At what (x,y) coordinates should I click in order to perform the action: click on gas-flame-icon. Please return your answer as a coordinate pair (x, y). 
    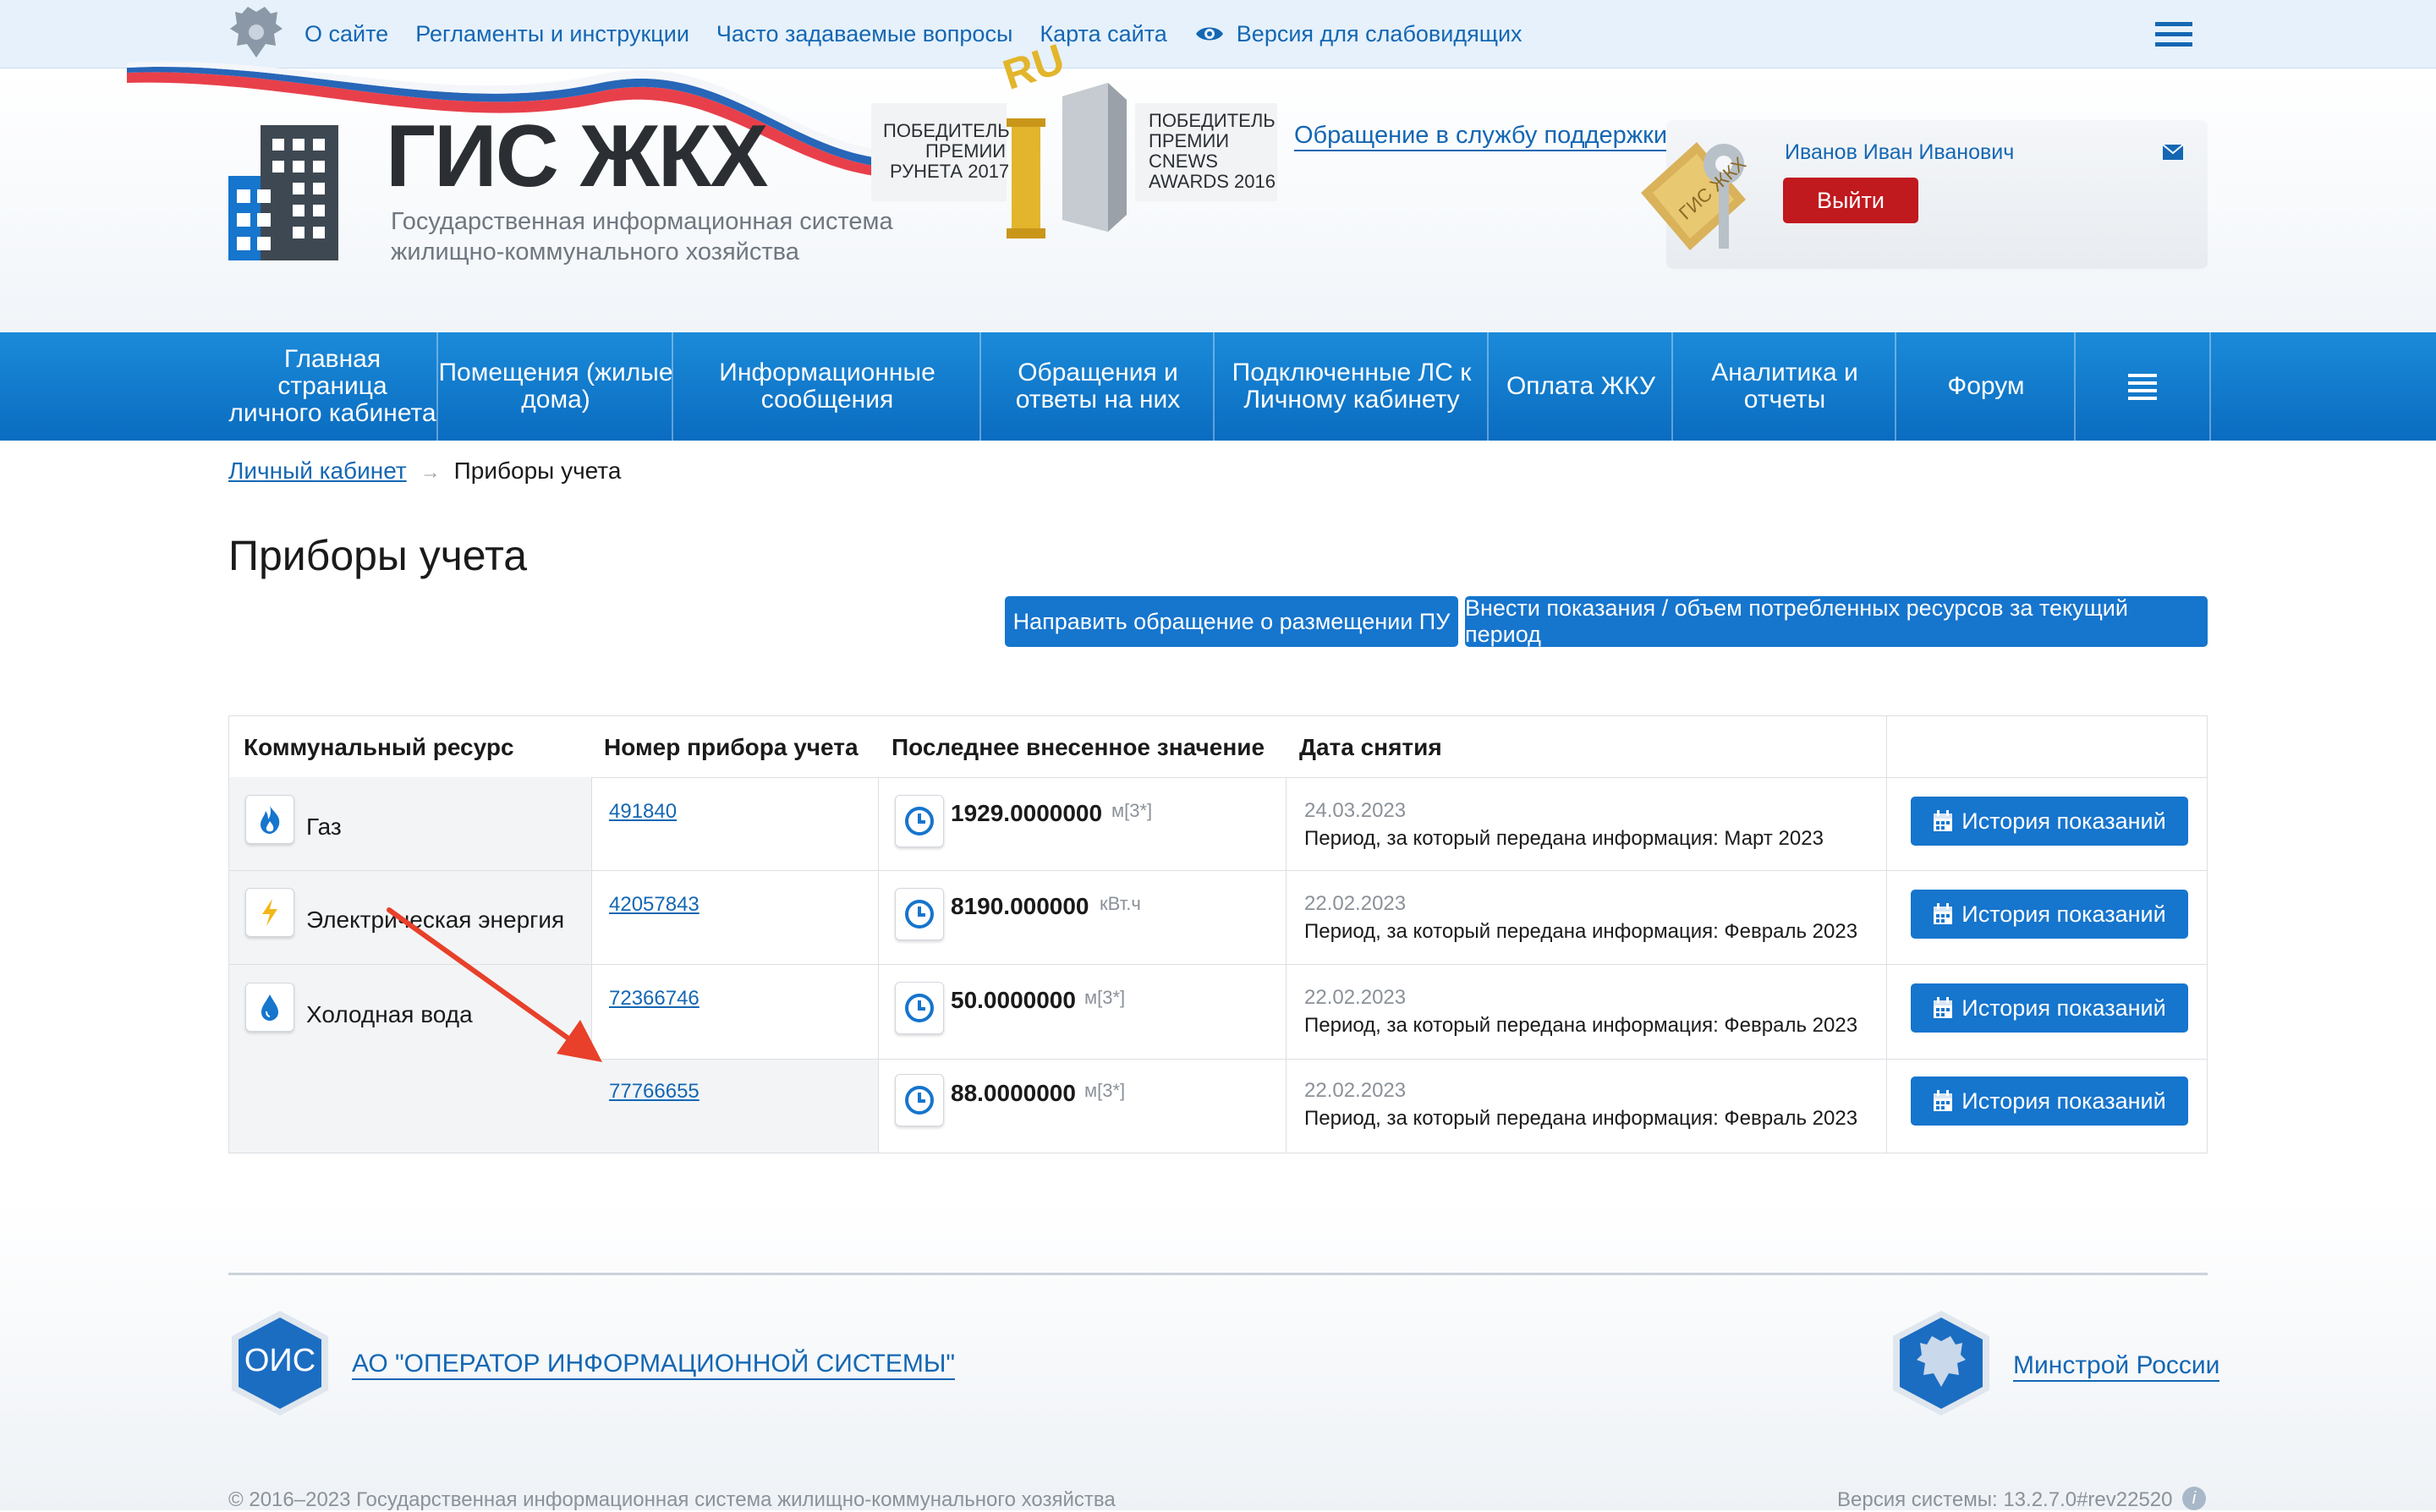
    Looking at the image, I should click on (269, 819).